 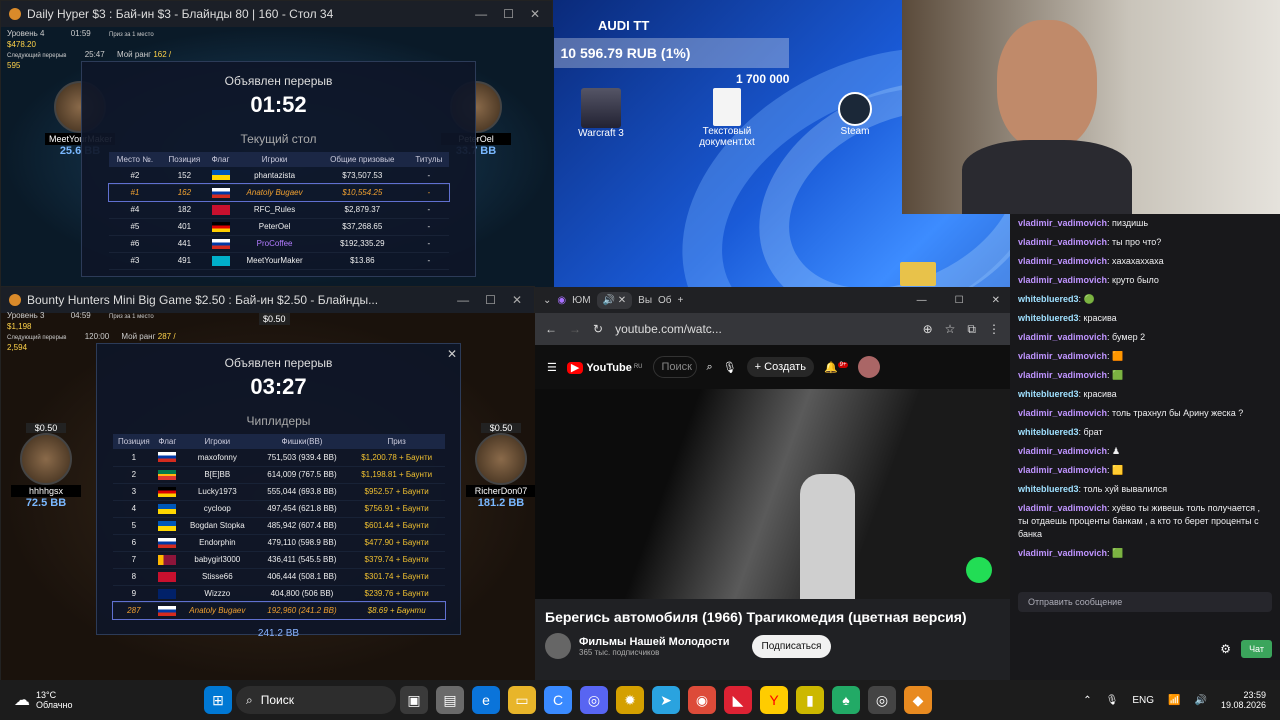 I want to click on menu-icon: ⋮, so click(x=994, y=329).